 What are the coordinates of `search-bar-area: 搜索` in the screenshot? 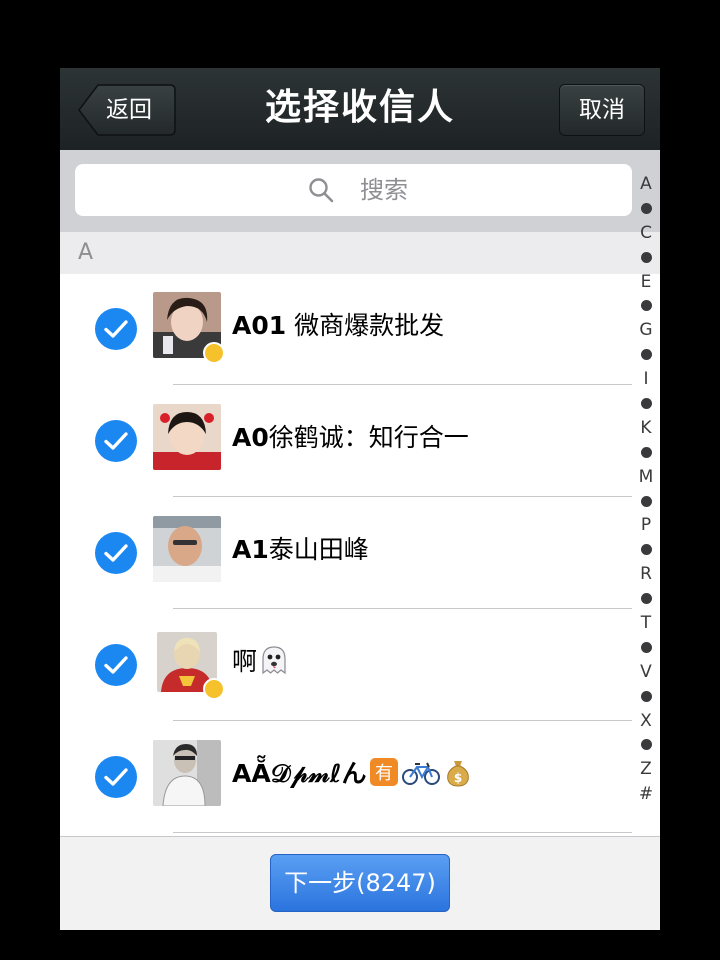 It's located at (360, 191).